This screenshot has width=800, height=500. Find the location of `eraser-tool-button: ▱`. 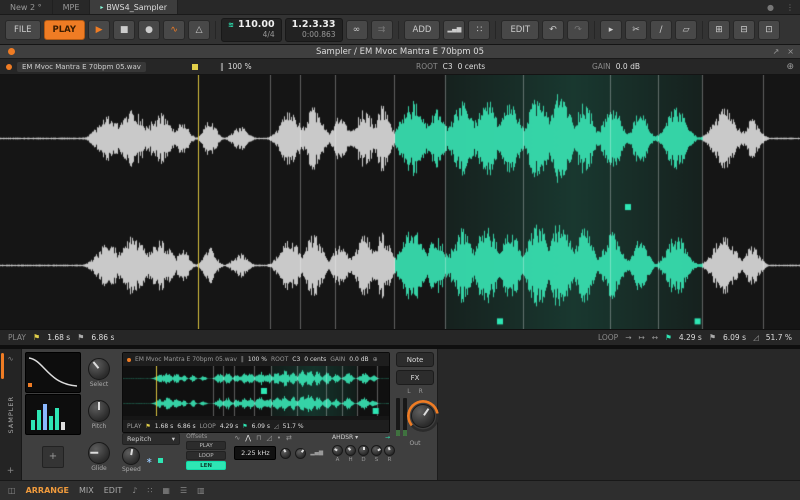

eraser-tool-button: ▱ is located at coordinates (686, 29).